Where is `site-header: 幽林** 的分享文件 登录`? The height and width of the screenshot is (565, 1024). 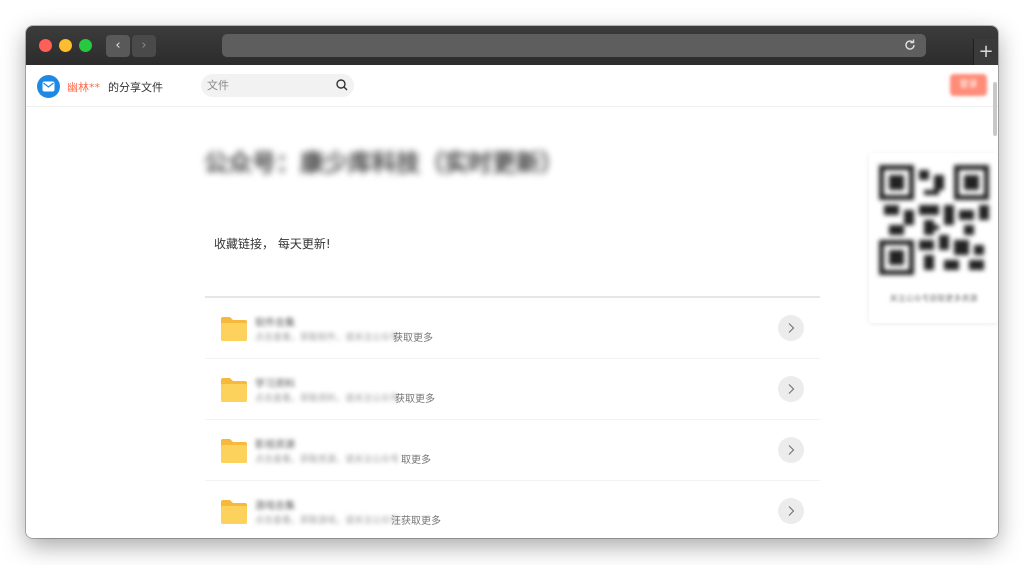
site-header: 幽林** 的分享文件 登录 is located at coordinates (512, 86).